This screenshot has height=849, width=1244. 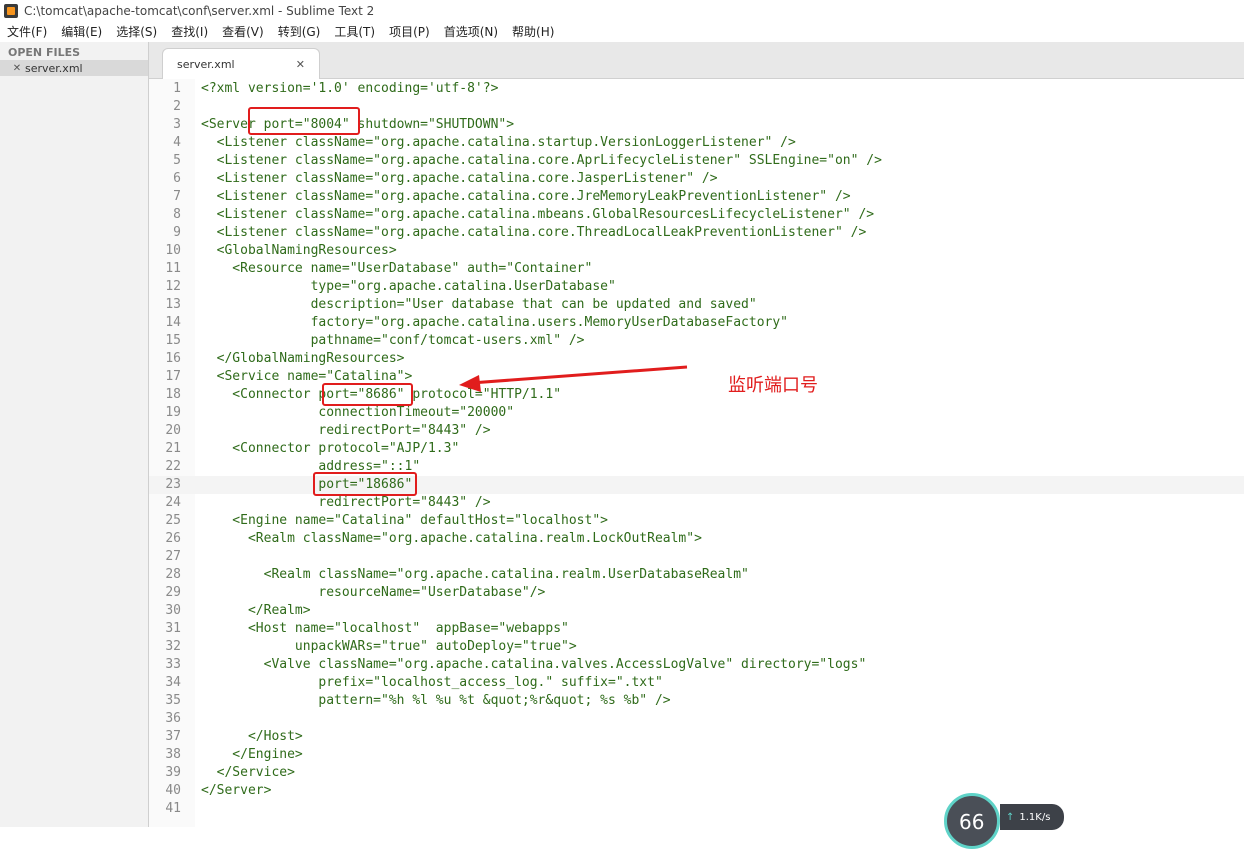 What do you see at coordinates (354, 32) in the screenshot?
I see `menu-tools: 工具(T)` at bounding box center [354, 32].